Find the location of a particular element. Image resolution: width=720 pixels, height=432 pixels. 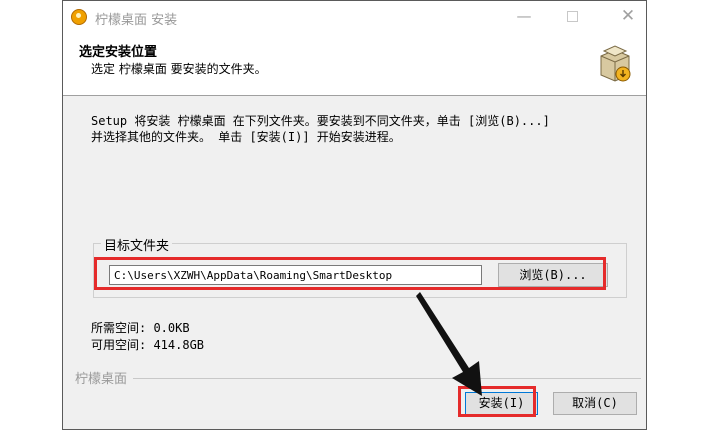

page-title: 选定安装位置 is located at coordinates (118, 52).